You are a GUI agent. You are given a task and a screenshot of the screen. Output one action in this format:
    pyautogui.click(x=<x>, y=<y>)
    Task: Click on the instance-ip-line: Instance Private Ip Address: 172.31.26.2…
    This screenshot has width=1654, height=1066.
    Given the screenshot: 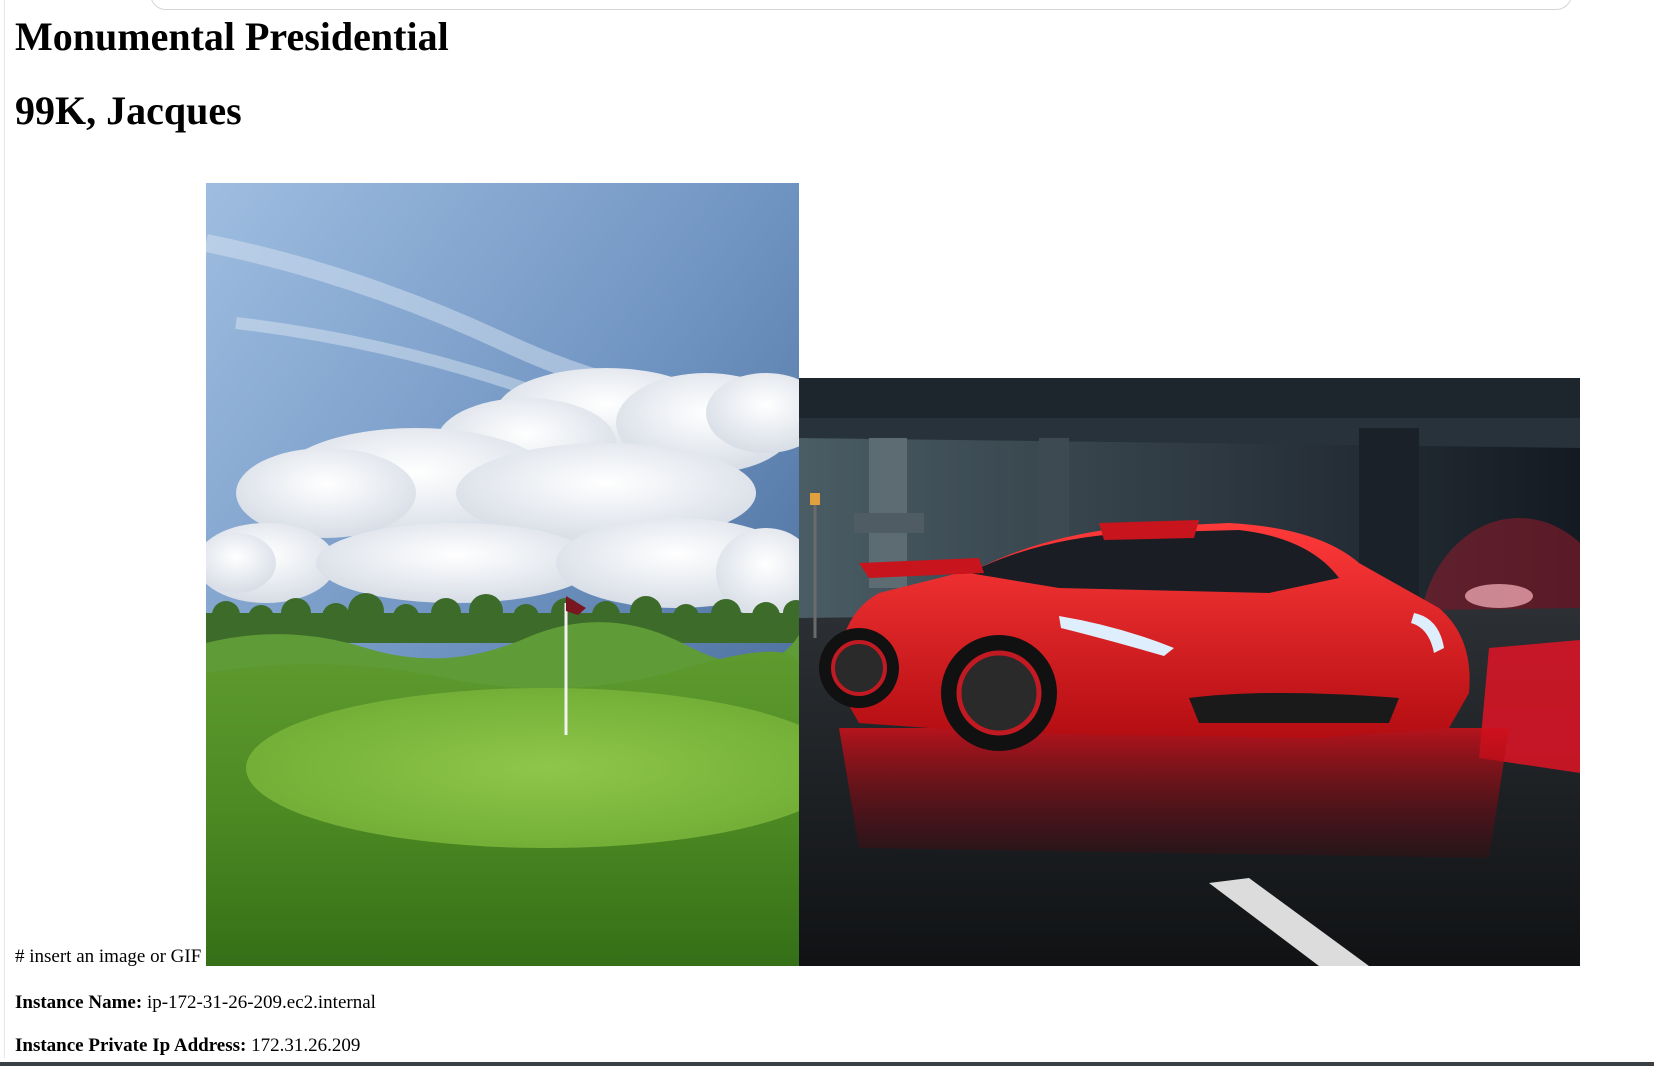 What is the action you would take?
    pyautogui.click(x=187, y=1045)
    